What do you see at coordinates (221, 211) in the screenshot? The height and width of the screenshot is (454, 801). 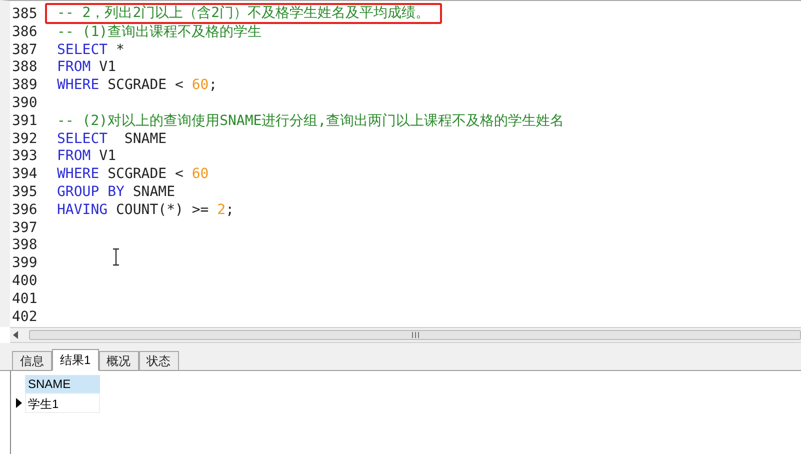 I see `number-literal: 2` at bounding box center [221, 211].